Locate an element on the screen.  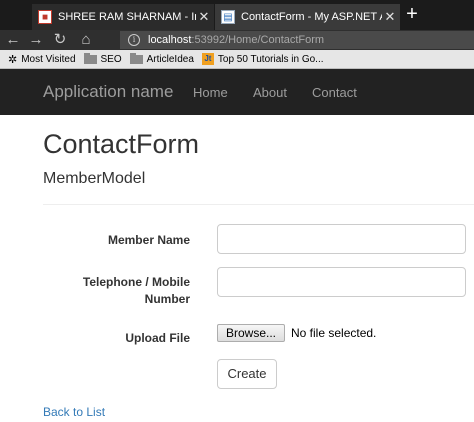
info-icon: i is located at coordinates (134, 40).